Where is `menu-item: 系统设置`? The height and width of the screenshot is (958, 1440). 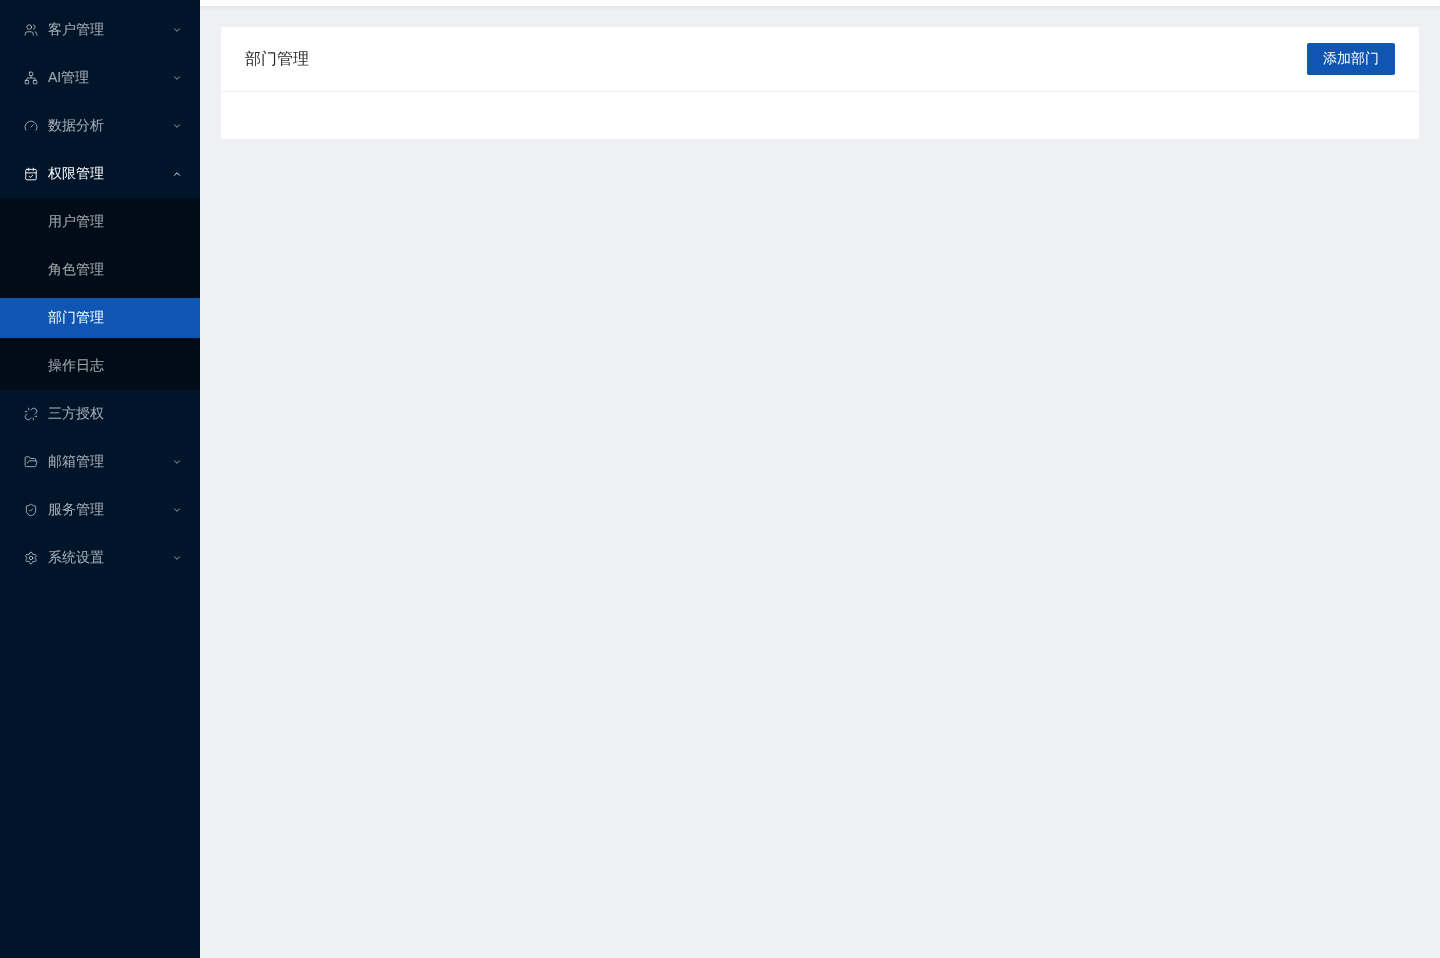 menu-item: 系统设置 is located at coordinates (100, 558).